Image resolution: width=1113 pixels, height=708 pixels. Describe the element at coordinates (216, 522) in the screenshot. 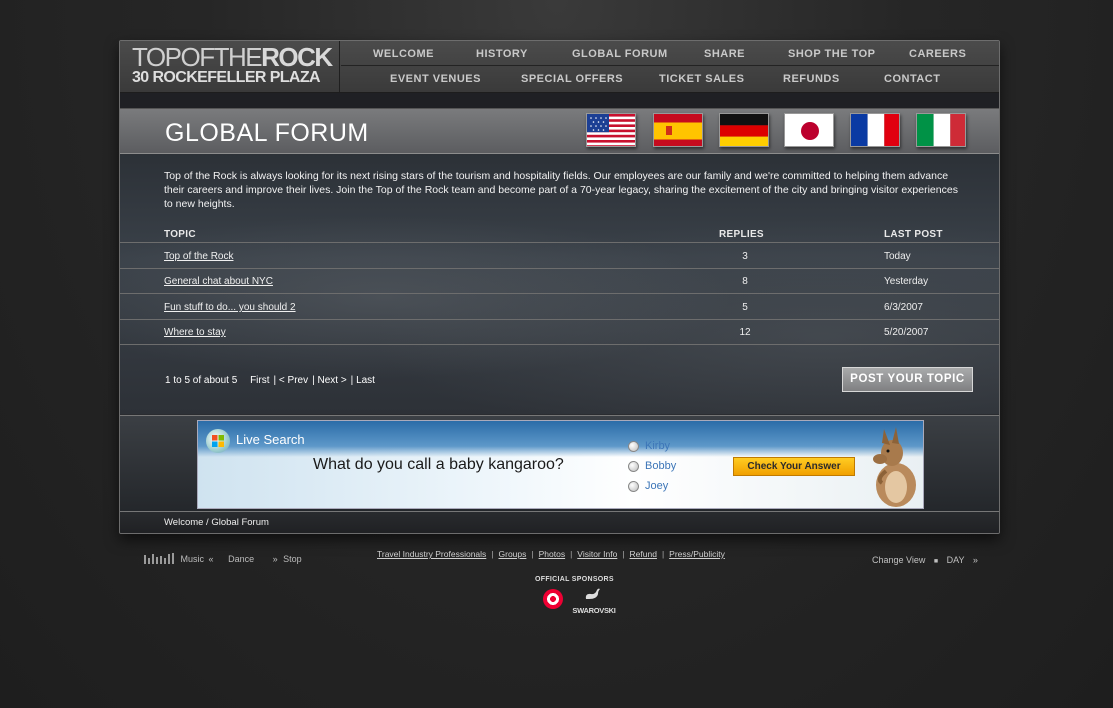

I see `breadcrumb: Welcome / Global Forum` at that location.